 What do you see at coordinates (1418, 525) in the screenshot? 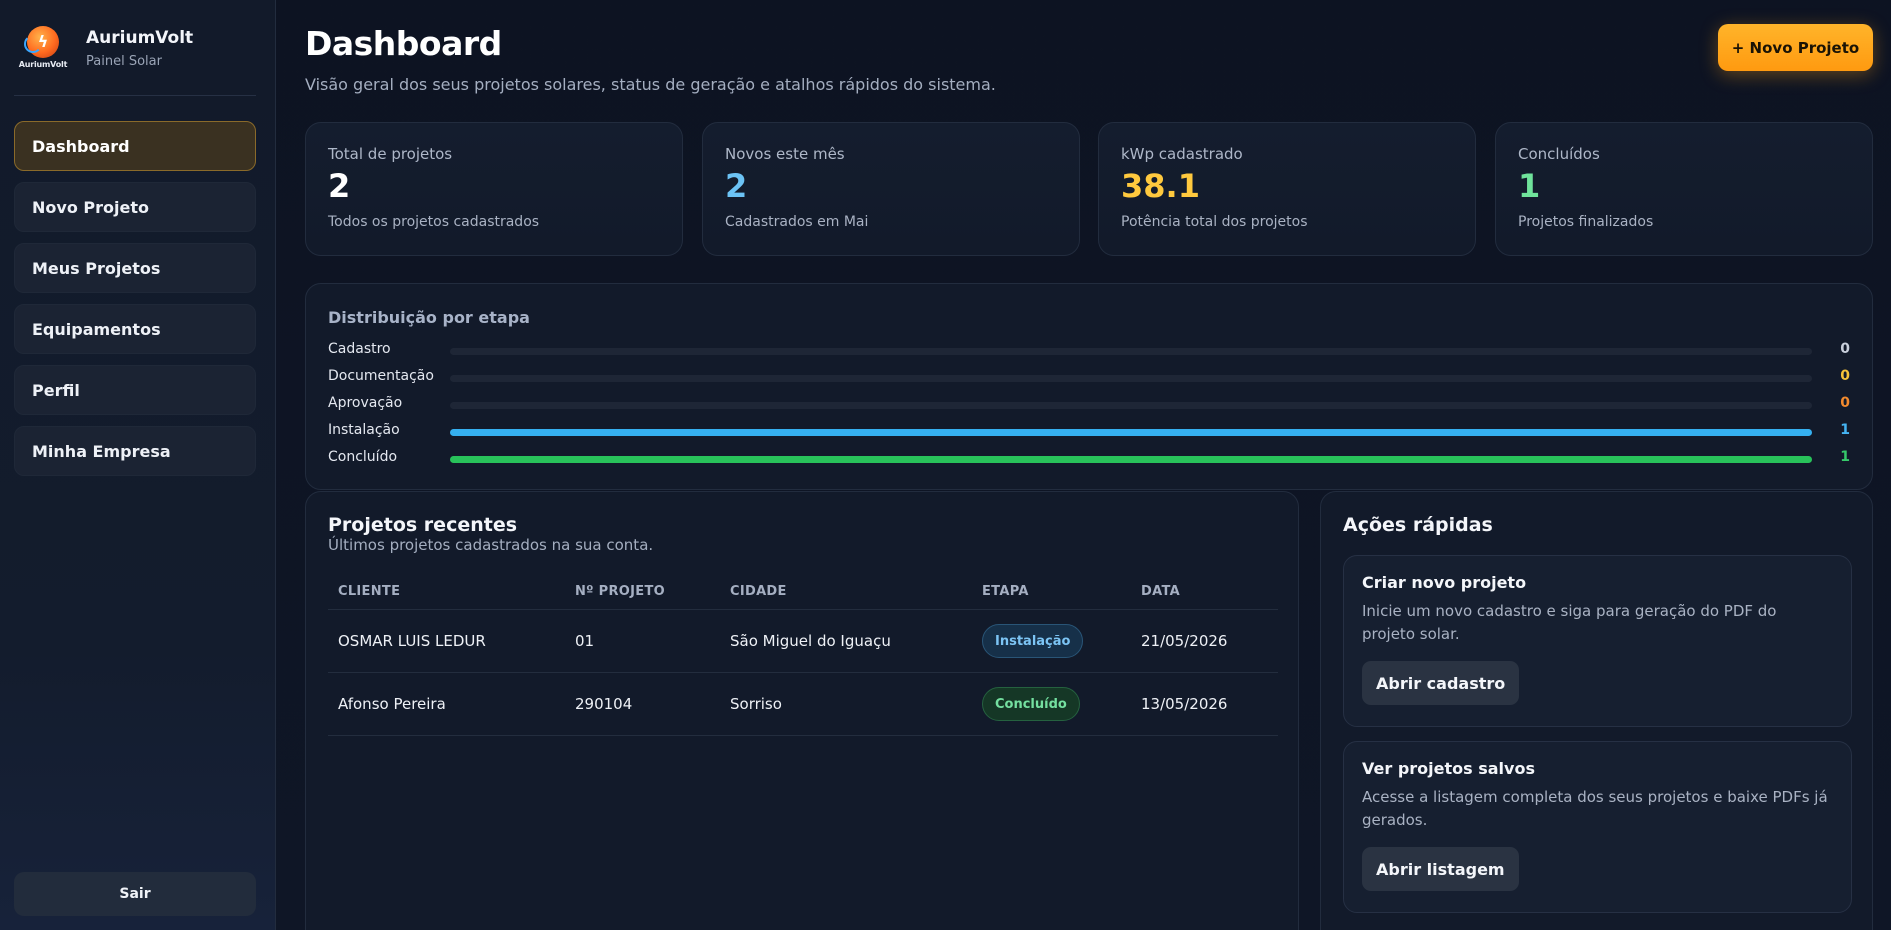
I see `quick-actions-title: Ações rápidas` at bounding box center [1418, 525].